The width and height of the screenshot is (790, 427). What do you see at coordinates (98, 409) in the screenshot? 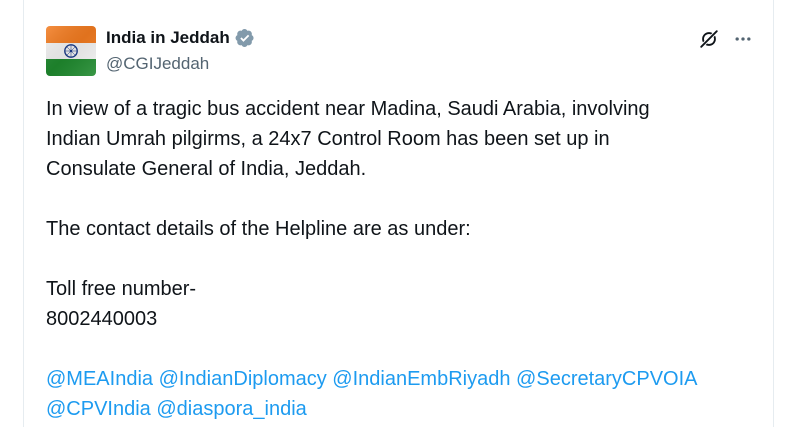
I see `mention-link: @CPVIndia` at bounding box center [98, 409].